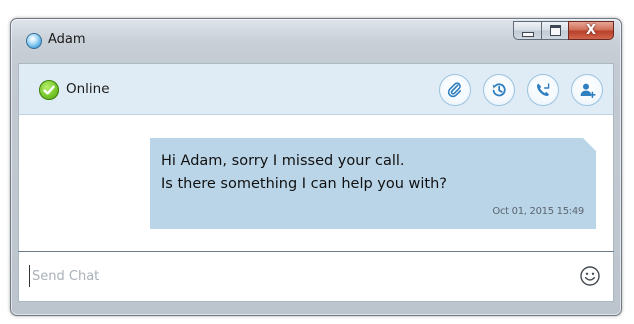  What do you see at coordinates (88, 89) in the screenshot?
I see `status-label: Online` at bounding box center [88, 89].